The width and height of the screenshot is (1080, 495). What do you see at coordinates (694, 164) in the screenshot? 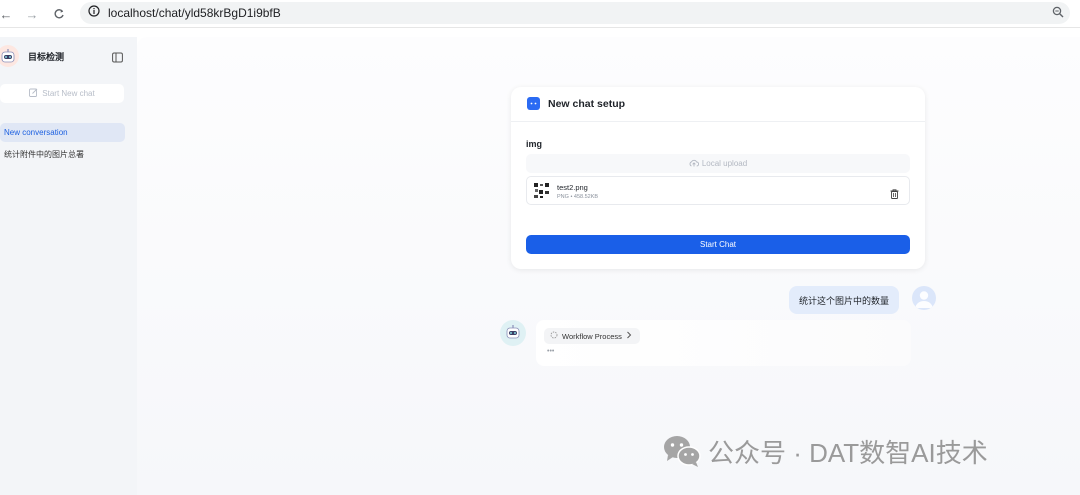
I see `cloud-upload-icon` at bounding box center [694, 164].